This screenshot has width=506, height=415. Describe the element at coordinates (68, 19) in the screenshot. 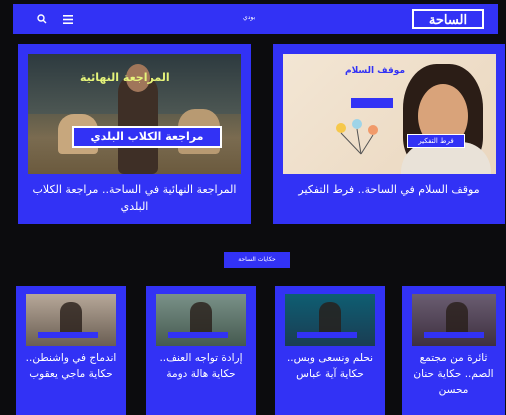

I see `menu-icon` at that location.